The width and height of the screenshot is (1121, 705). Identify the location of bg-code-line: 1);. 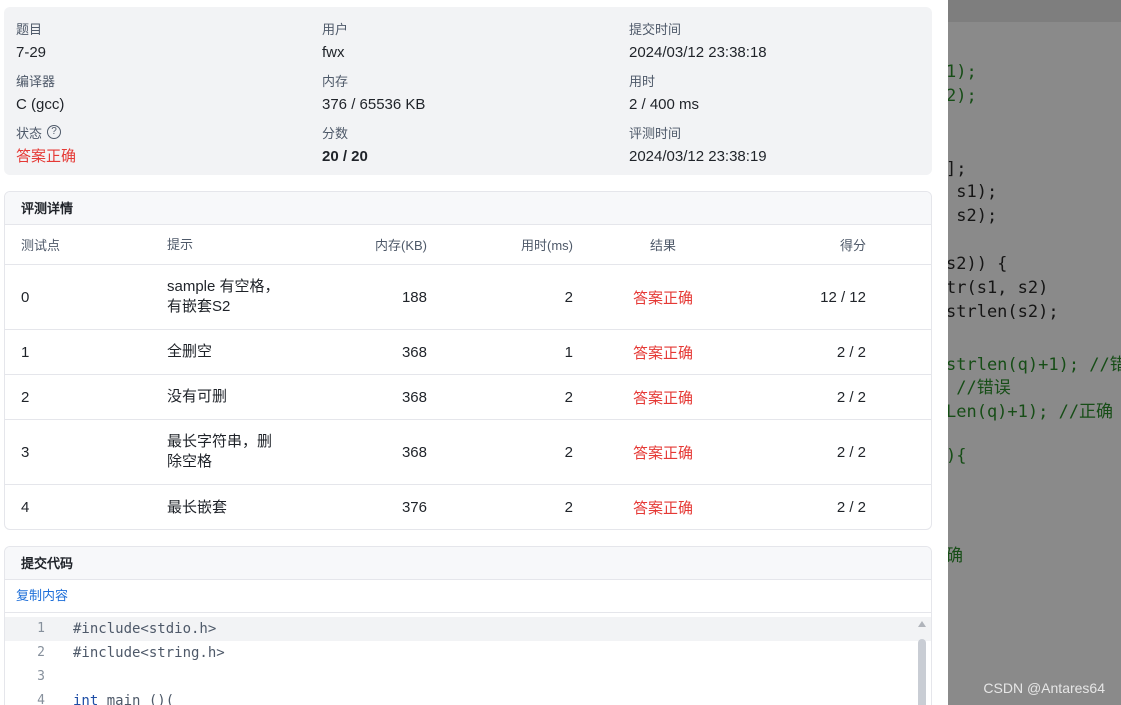
(962, 72).